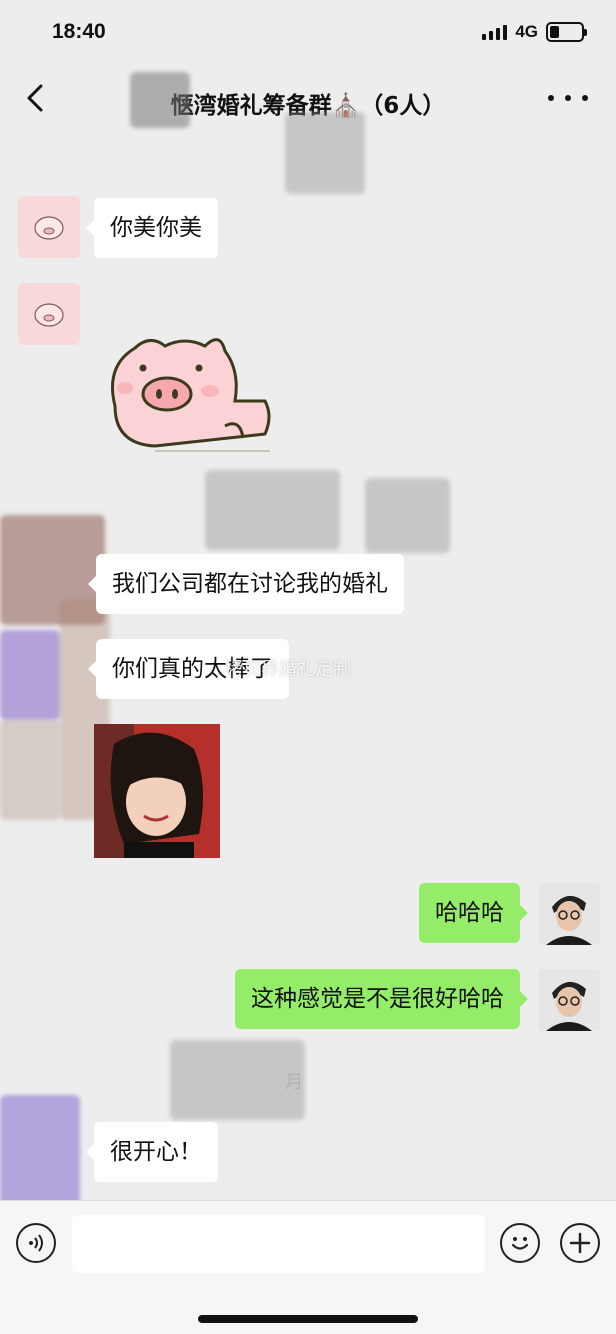  I want to click on message-text: 你美你美, so click(156, 228).